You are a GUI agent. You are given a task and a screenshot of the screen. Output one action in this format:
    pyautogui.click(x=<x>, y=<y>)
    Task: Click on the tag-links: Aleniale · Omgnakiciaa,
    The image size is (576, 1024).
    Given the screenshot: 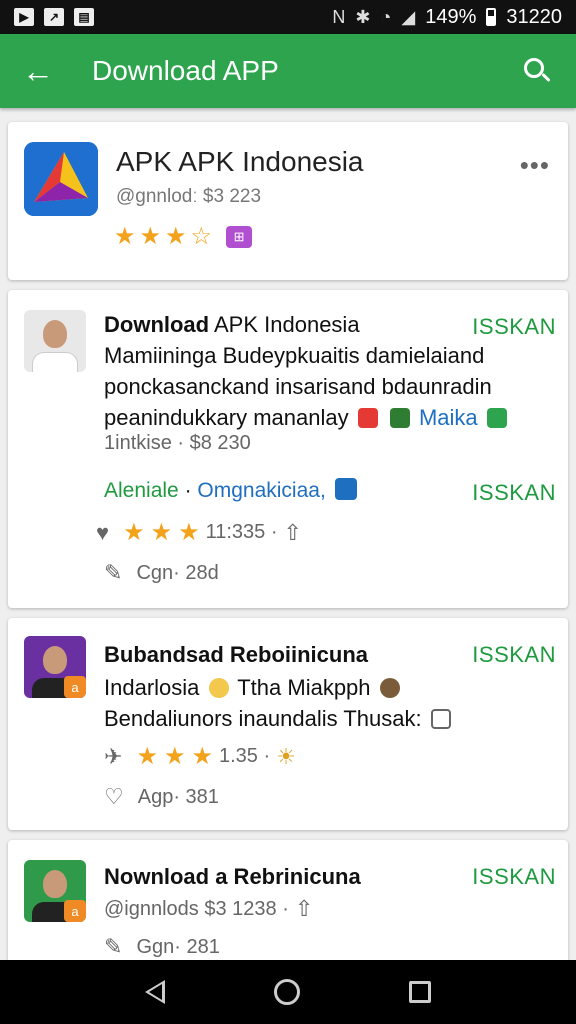 What is the action you would take?
    pyautogui.click(x=232, y=490)
    